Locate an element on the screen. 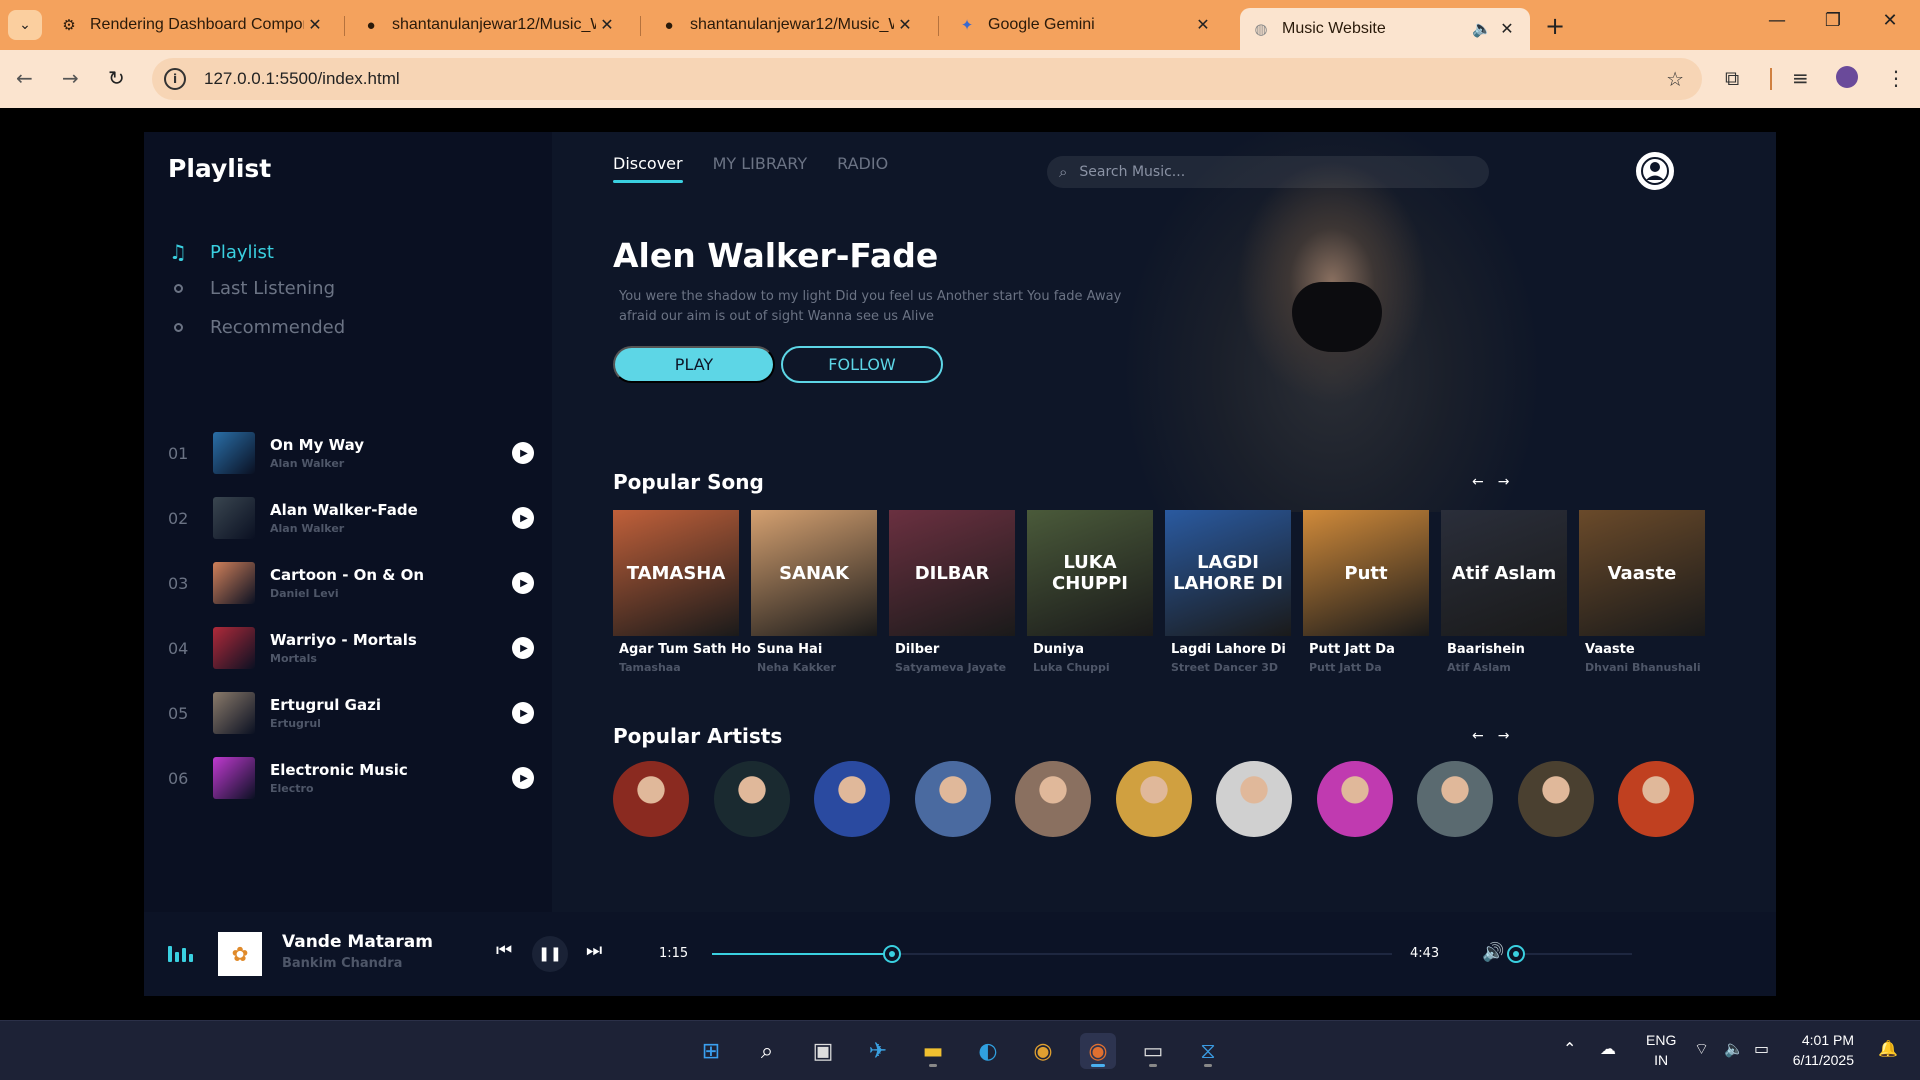  site-info-icon: i is located at coordinates (175, 79).